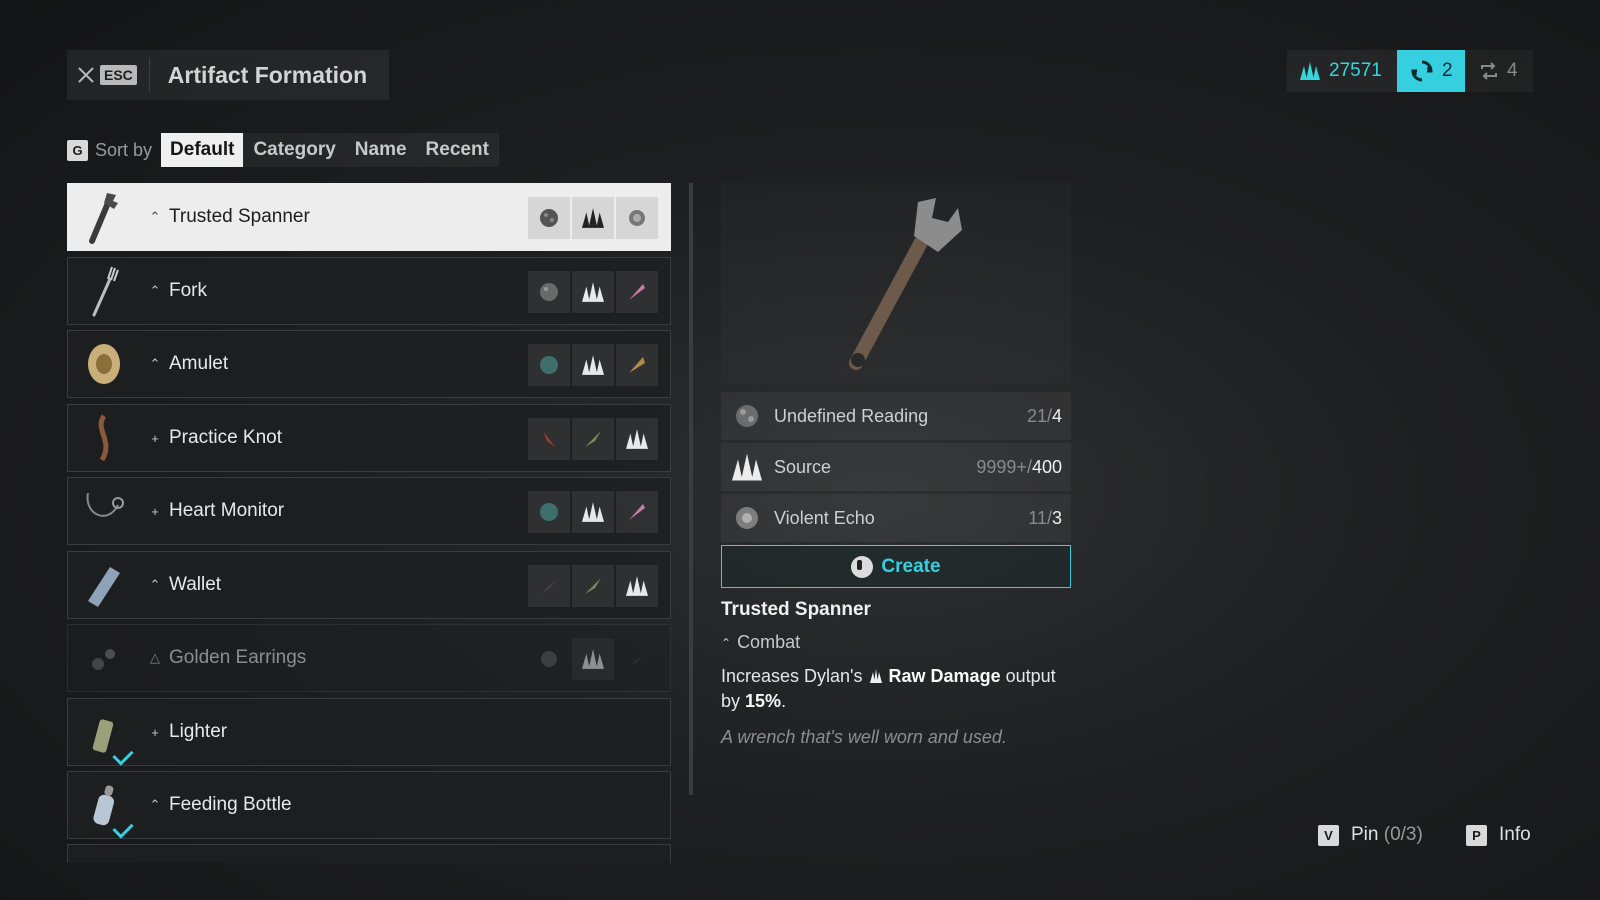 The image size is (1600, 900). What do you see at coordinates (1512, 70) in the screenshot?
I see `swap-amount: 4` at bounding box center [1512, 70].